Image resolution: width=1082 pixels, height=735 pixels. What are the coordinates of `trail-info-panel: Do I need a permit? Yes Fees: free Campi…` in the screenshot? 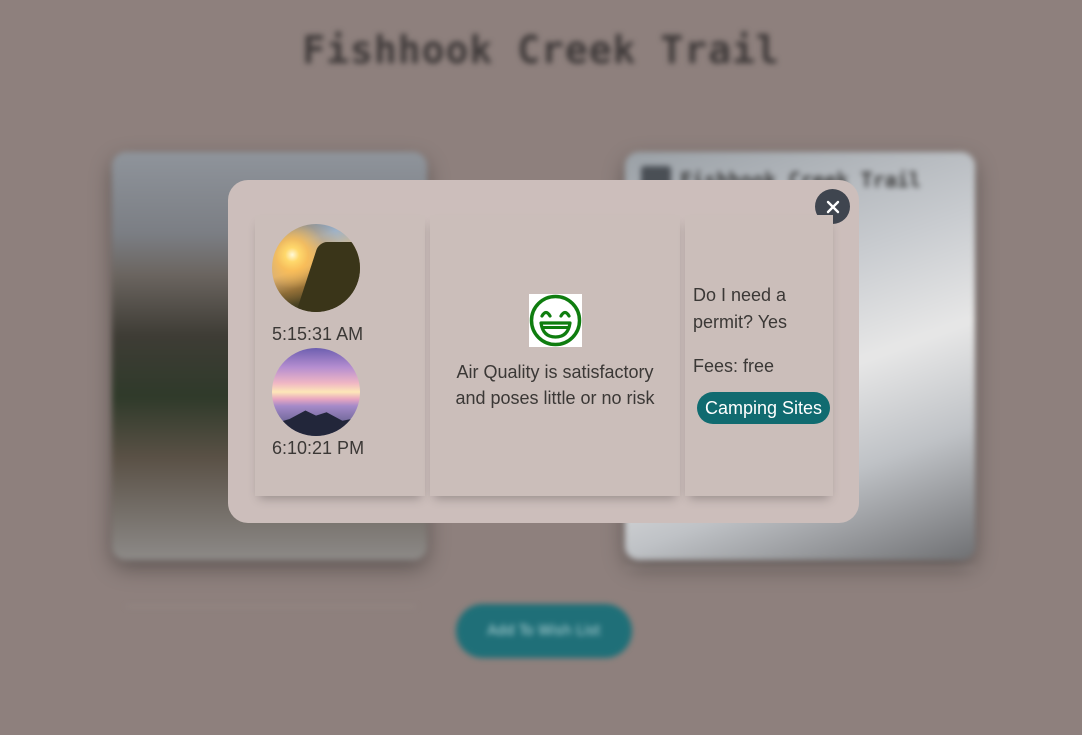 It's located at (759, 355).